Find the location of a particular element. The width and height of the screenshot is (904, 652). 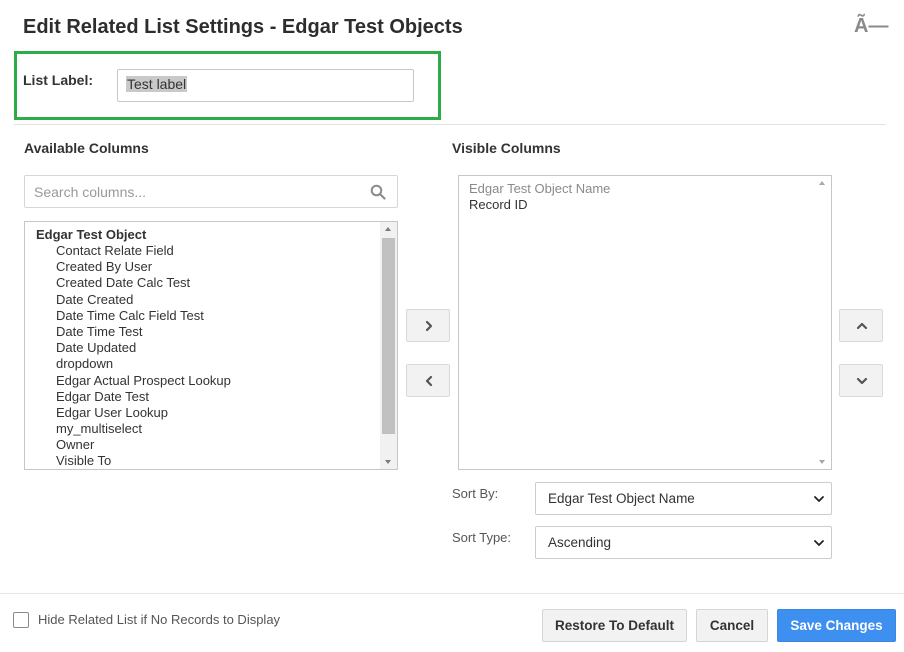

column-option: my_multiselect is located at coordinates (203, 429).